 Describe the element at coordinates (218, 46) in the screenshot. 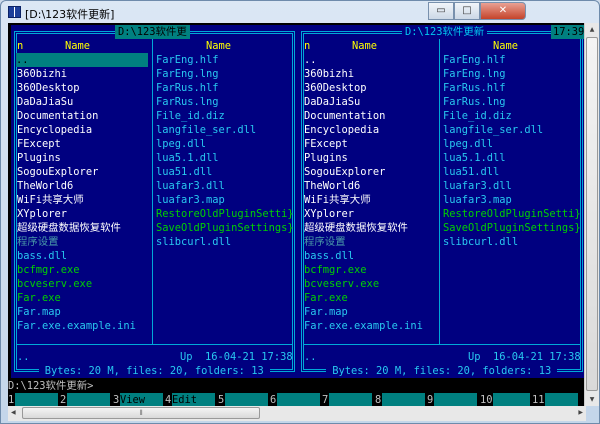

I see `left_panel-col2-header: Name` at that location.